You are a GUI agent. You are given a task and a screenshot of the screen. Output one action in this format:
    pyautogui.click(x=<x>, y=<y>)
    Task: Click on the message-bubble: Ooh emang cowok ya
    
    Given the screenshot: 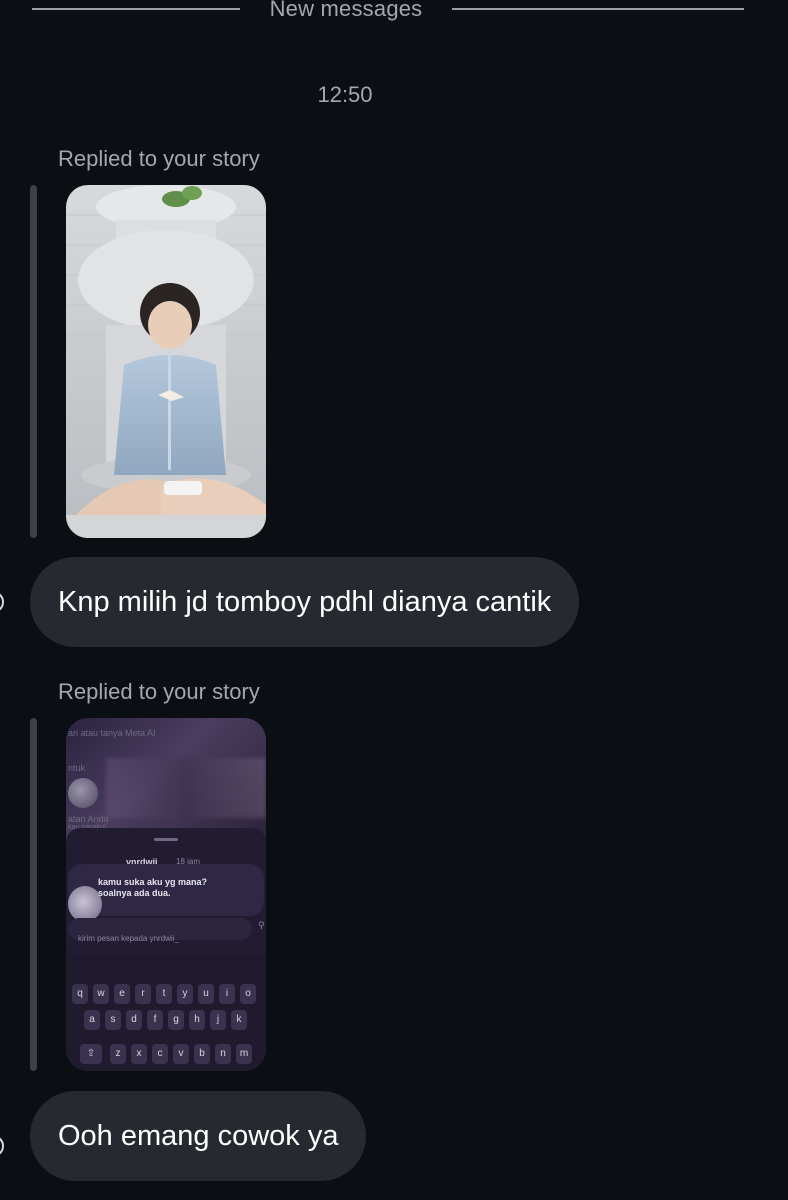 What is the action you would take?
    pyautogui.click(x=198, y=1136)
    